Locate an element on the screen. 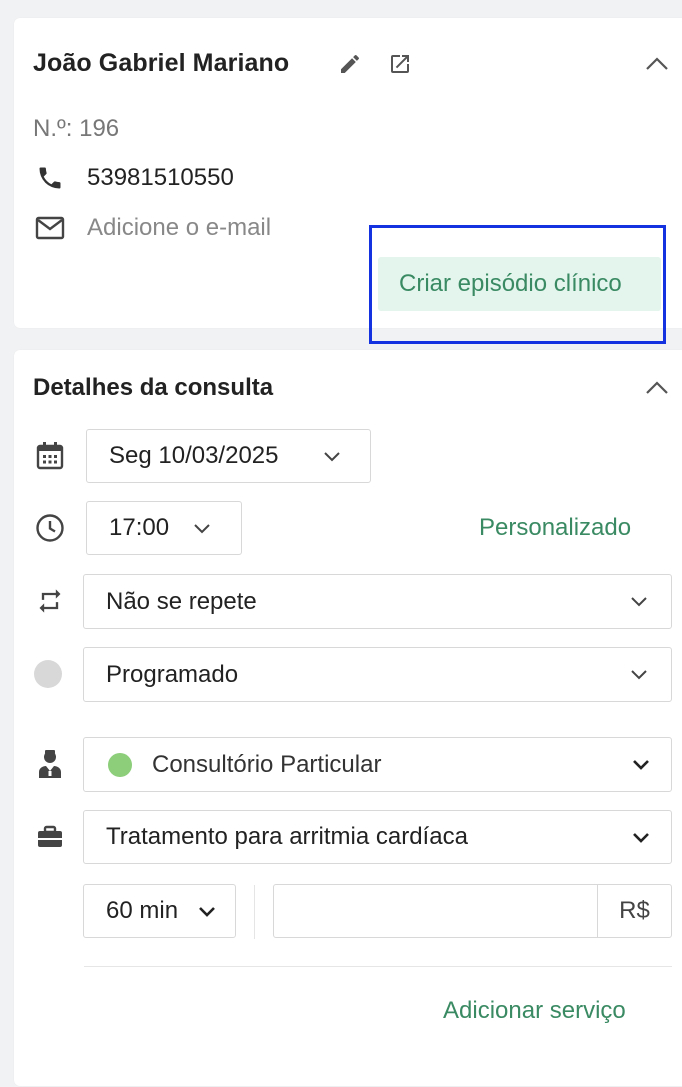 The width and height of the screenshot is (682, 1087). repeat-select: Não se repete is located at coordinates (377, 601).